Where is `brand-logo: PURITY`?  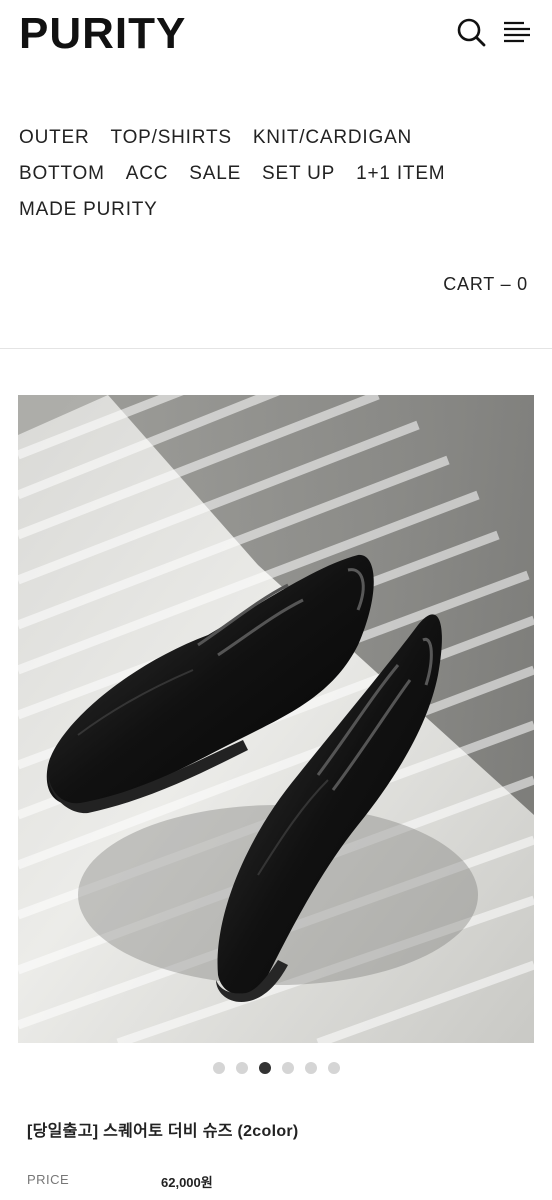
brand-logo: PURITY is located at coordinates (102, 34).